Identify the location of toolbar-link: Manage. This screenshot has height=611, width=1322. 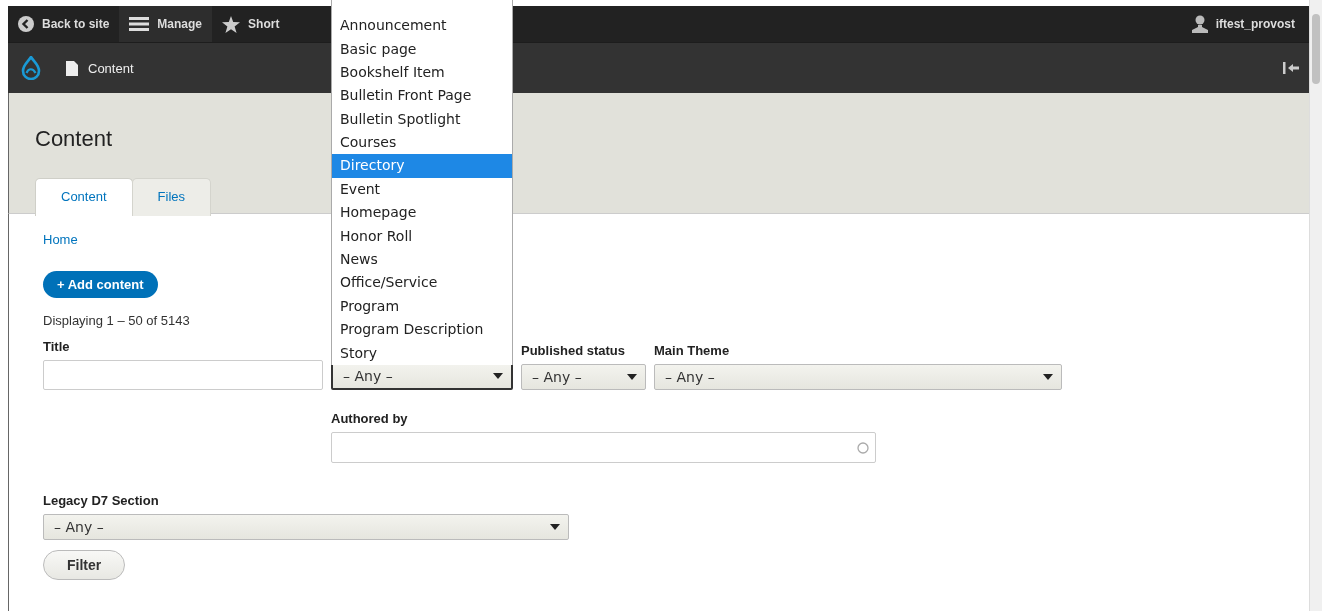
(166, 24).